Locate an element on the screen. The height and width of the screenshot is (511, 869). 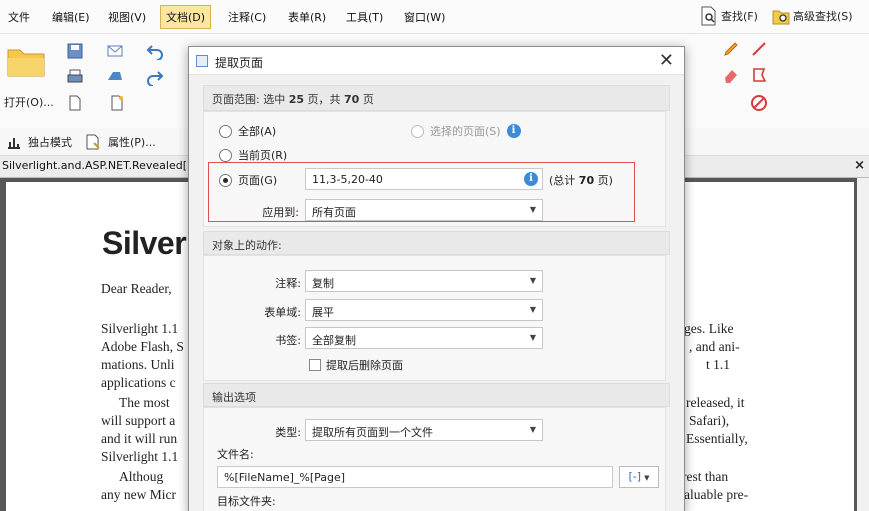
folder-search-icon is located at coordinates (781, 17).